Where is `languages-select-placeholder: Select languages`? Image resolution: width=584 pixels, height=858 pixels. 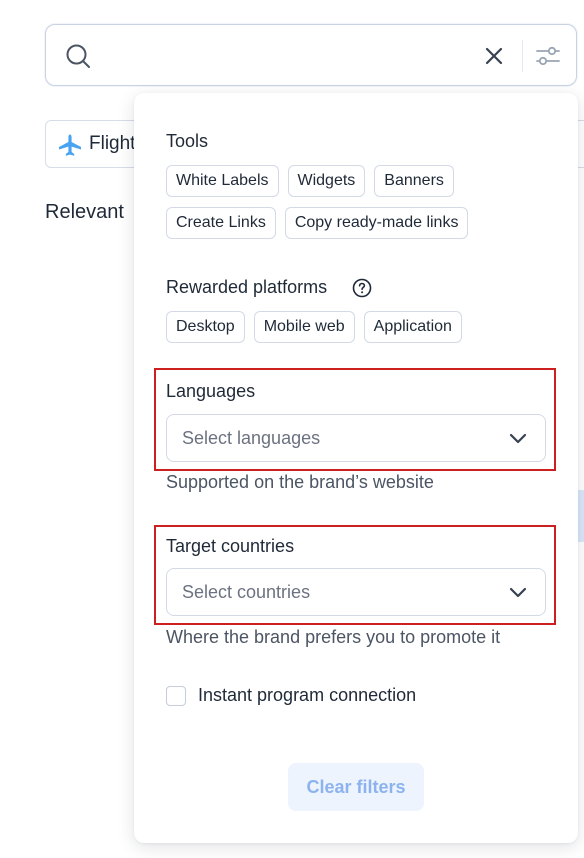 languages-select-placeholder: Select languages is located at coordinates (251, 438).